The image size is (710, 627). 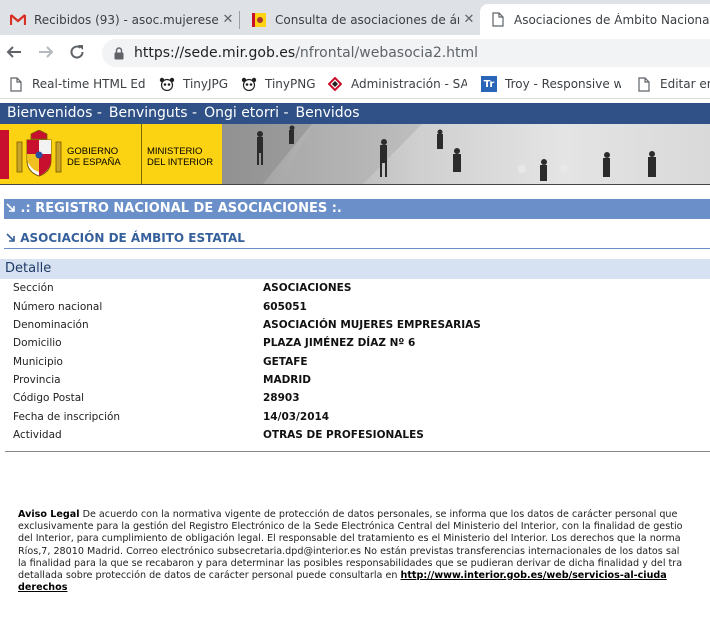 I want to click on flag-stripe, so click(x=4, y=154).